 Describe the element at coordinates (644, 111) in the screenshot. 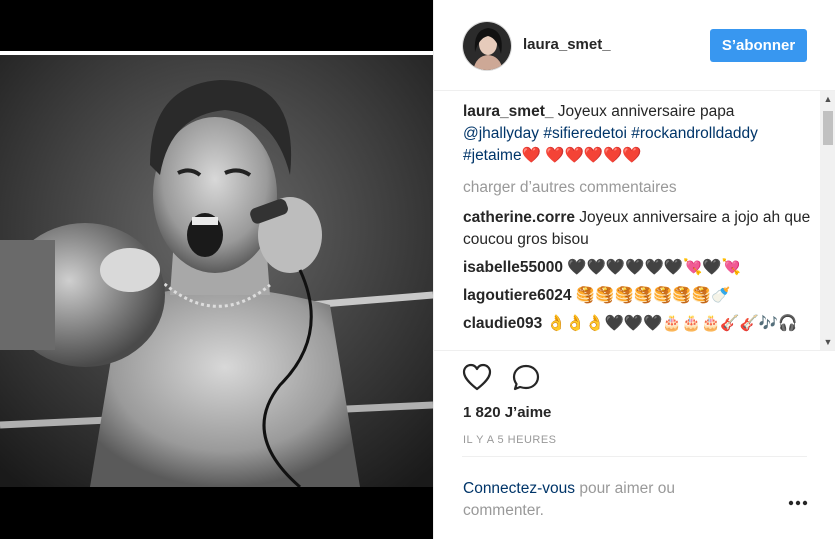

I see `caption-text: Joyeux anniversaire papa` at that location.